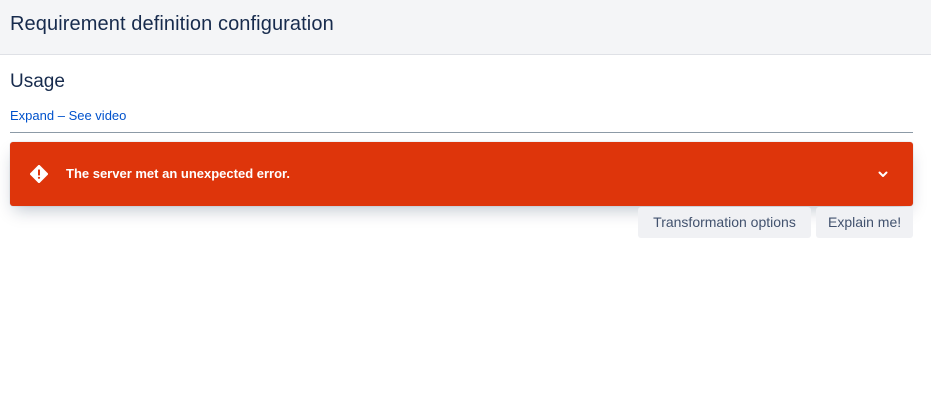 This screenshot has width=931, height=400. What do you see at coordinates (178, 173) in the screenshot?
I see `error-message: The server met an unexpected error.` at bounding box center [178, 173].